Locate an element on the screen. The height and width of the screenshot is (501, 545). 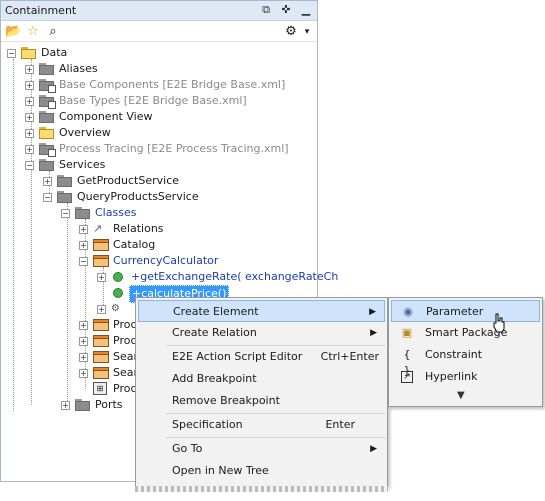
tree-item-label: Data is located at coordinates (54, 52).